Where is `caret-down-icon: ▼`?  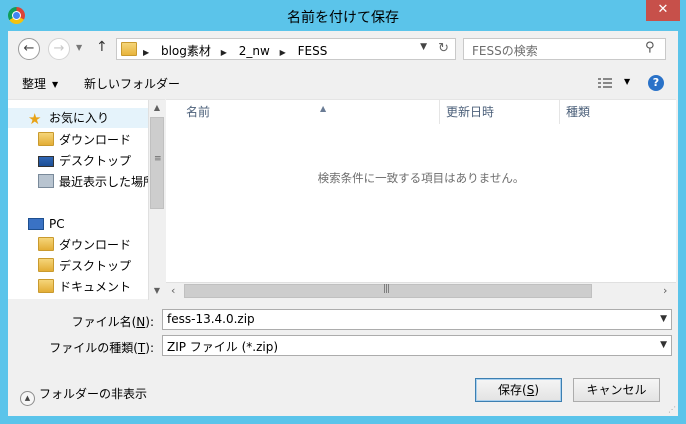 caret-down-icon: ▼ is located at coordinates (55, 84).